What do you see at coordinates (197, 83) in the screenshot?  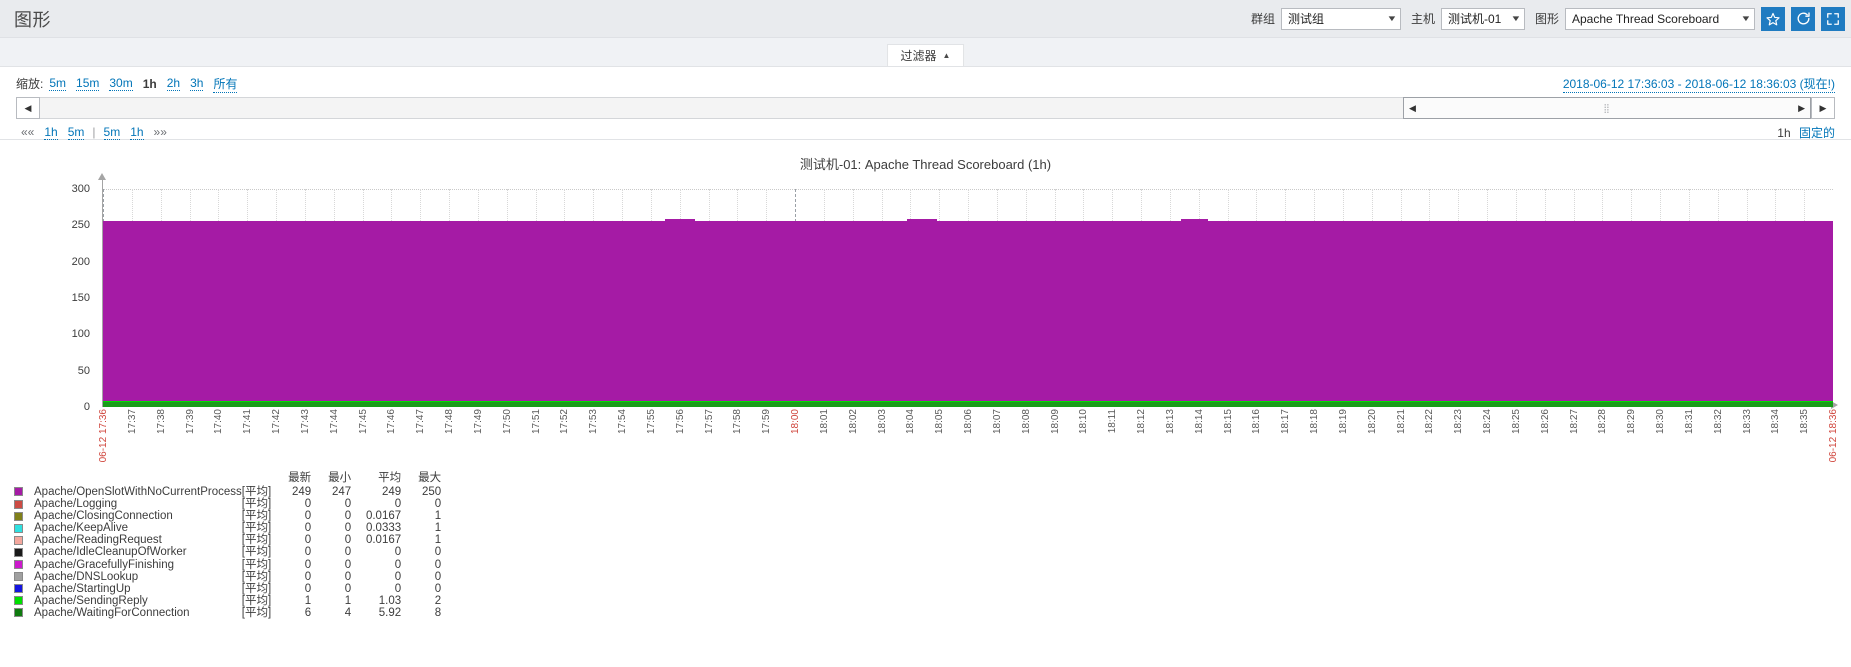 I see `zoom-option-3h: 3h` at bounding box center [197, 83].